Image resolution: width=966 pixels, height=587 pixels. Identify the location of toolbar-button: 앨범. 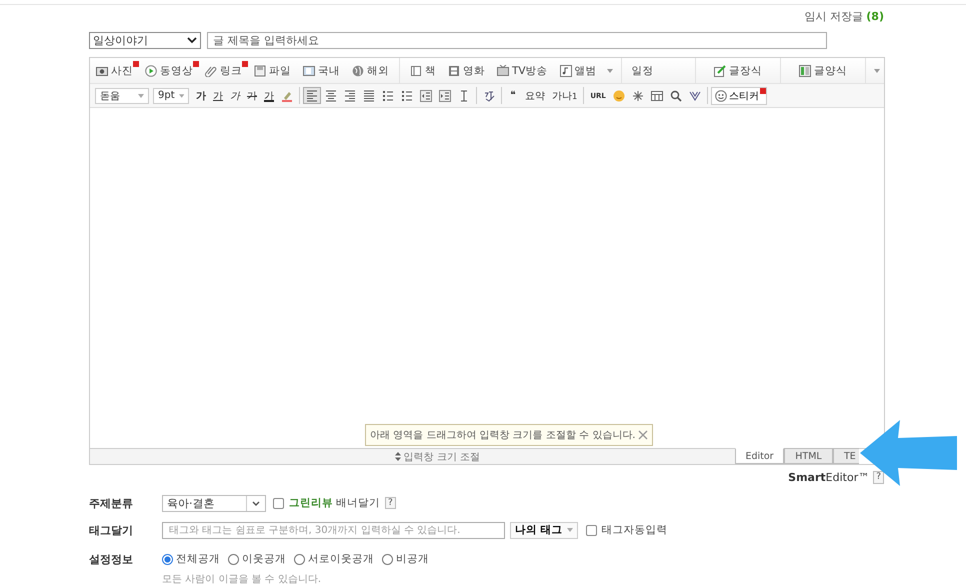
(578, 70).